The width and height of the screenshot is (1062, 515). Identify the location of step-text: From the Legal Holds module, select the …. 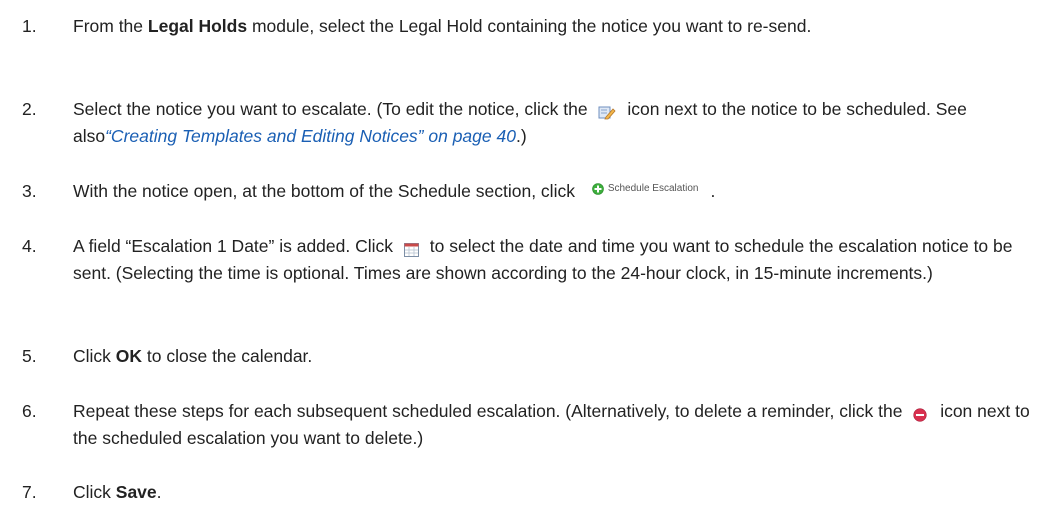
(560, 26).